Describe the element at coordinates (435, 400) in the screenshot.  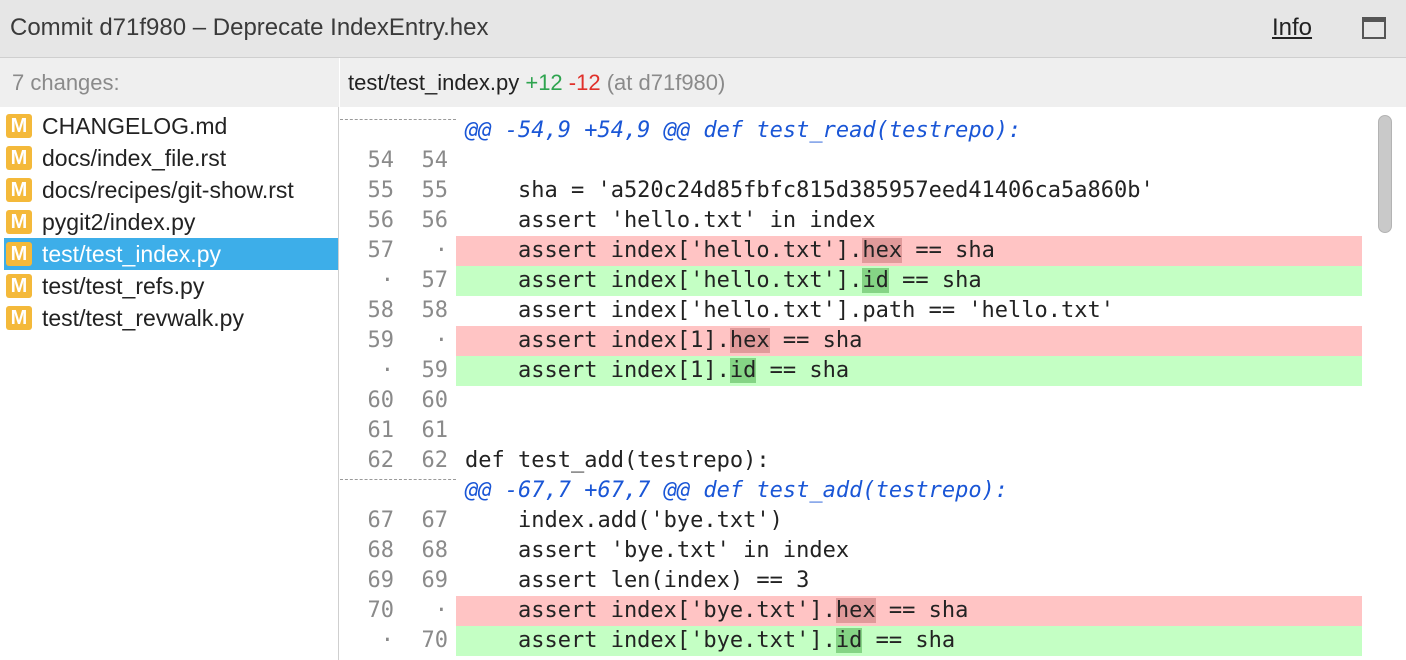
I see `new-line-number: 60` at that location.